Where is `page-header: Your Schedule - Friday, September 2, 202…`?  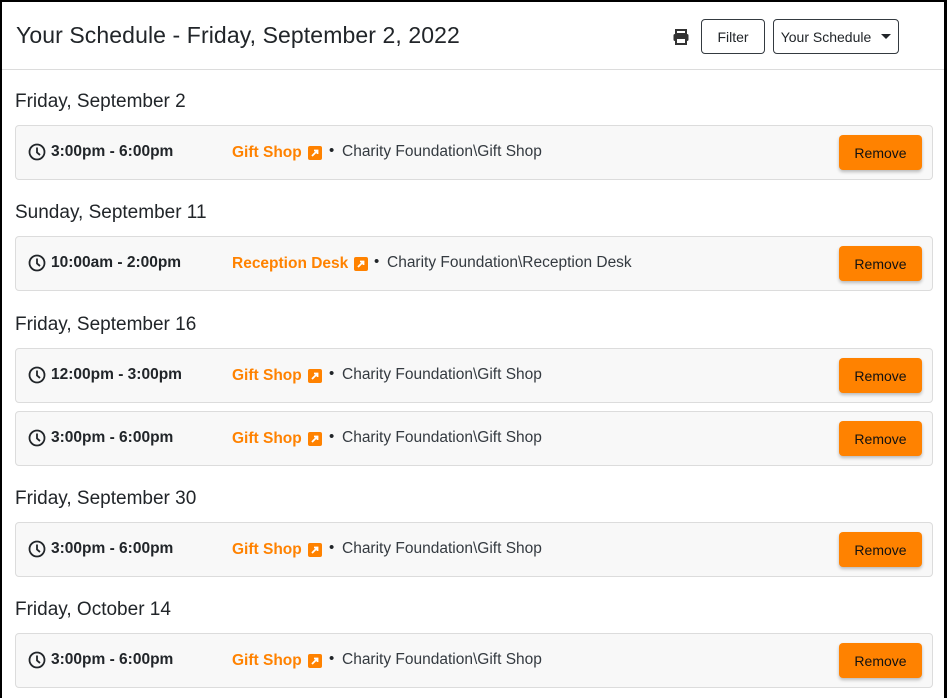 page-header: Your Schedule - Friday, September 2, 202… is located at coordinates (473, 36).